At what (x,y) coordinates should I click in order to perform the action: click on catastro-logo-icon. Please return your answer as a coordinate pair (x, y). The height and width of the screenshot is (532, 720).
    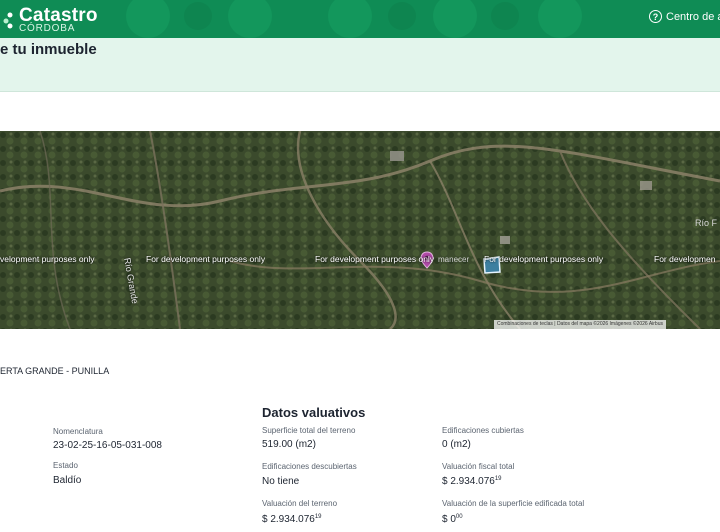
    Looking at the image, I should click on (8, 20).